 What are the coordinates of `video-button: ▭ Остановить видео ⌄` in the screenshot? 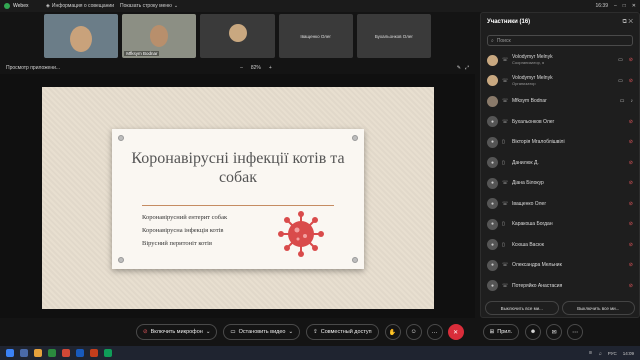 It's located at (262, 332).